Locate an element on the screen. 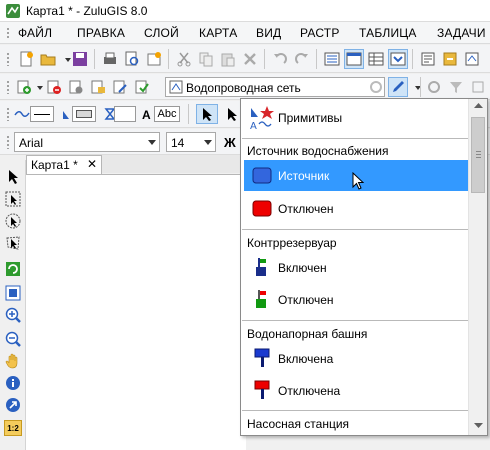 This screenshot has width=490, height=450. primitives-item: A Примитивы is located at coordinates (356, 118).